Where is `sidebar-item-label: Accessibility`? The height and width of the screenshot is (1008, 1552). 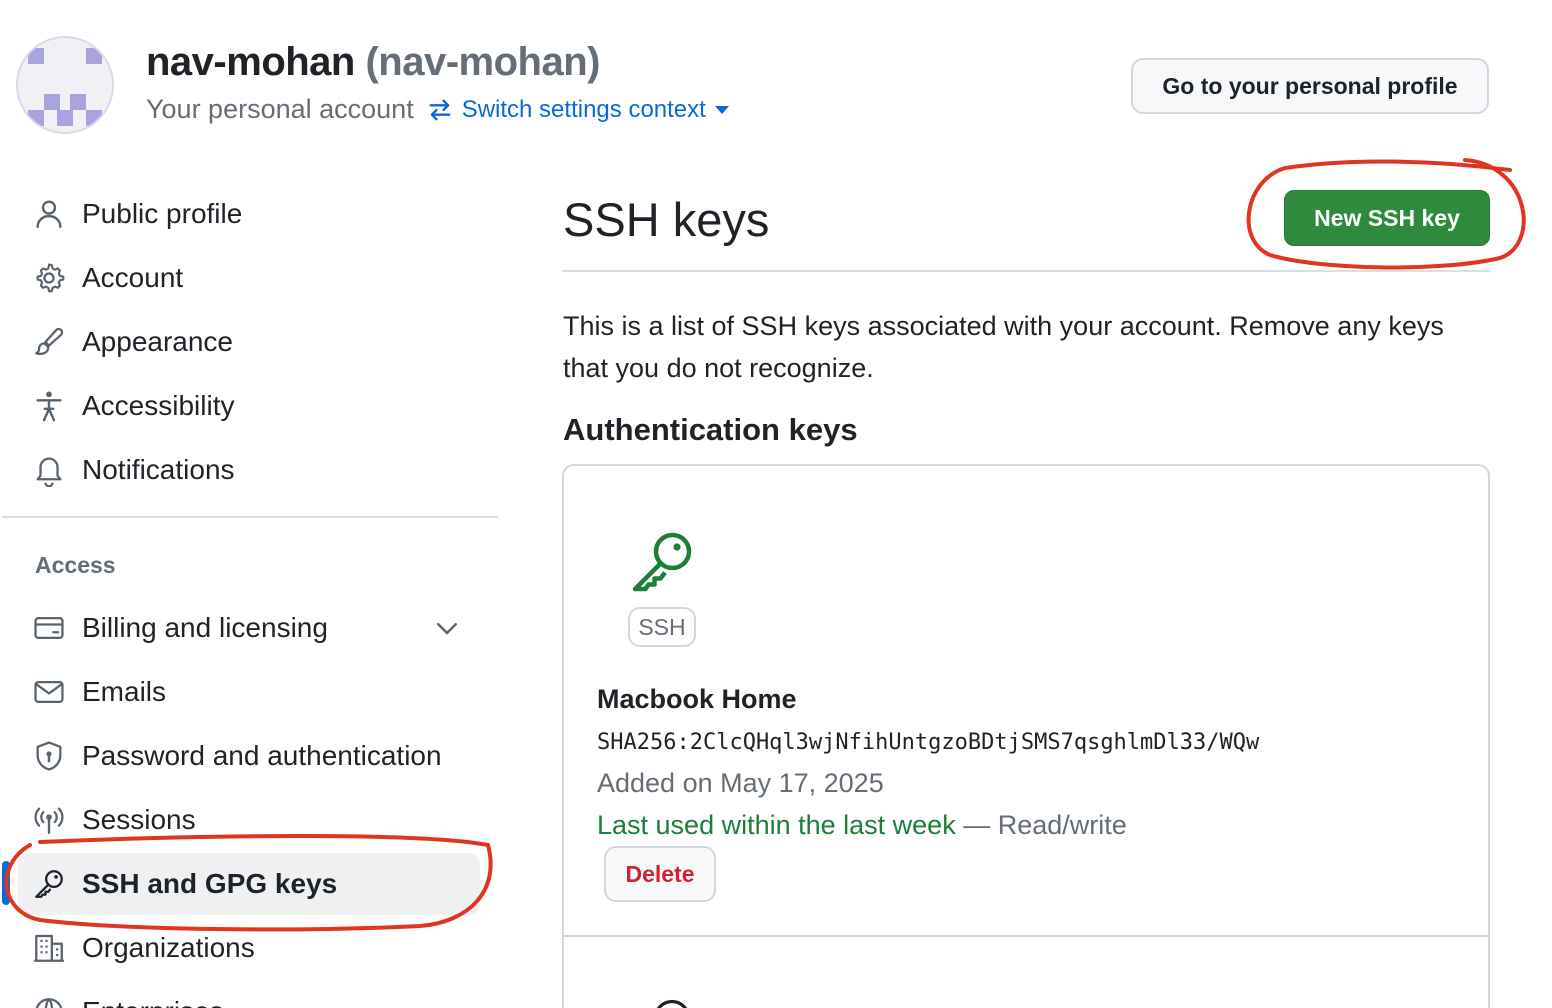
sidebar-item-label: Accessibility is located at coordinates (158, 405).